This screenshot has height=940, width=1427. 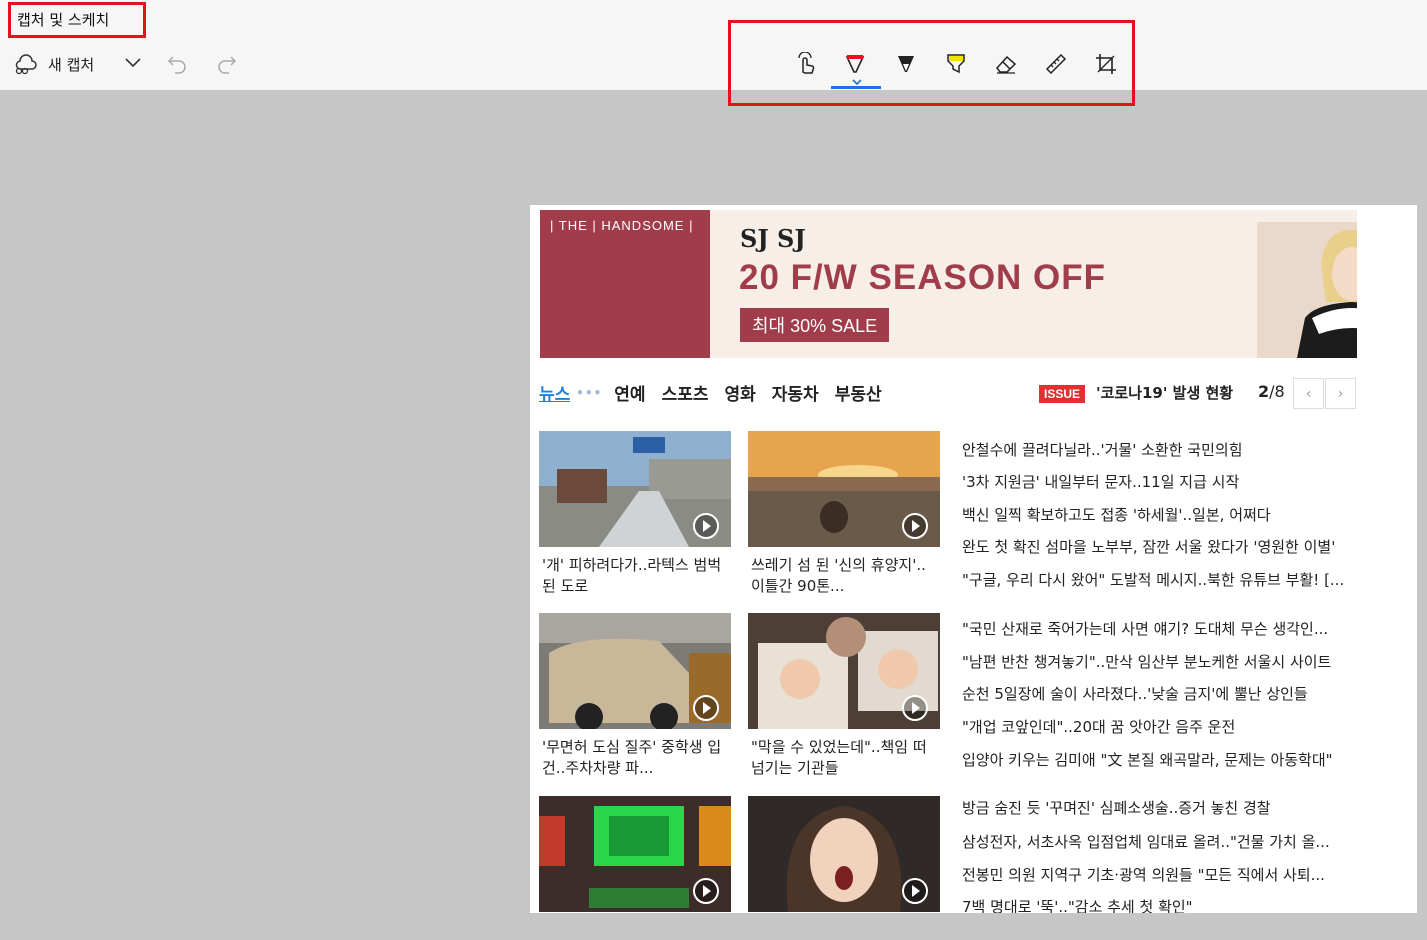 I want to click on news-headline: 입양아 키우는 김미애 "文 본질 왜곡말라, 문제는 아동학대", so click(x=1161, y=759).